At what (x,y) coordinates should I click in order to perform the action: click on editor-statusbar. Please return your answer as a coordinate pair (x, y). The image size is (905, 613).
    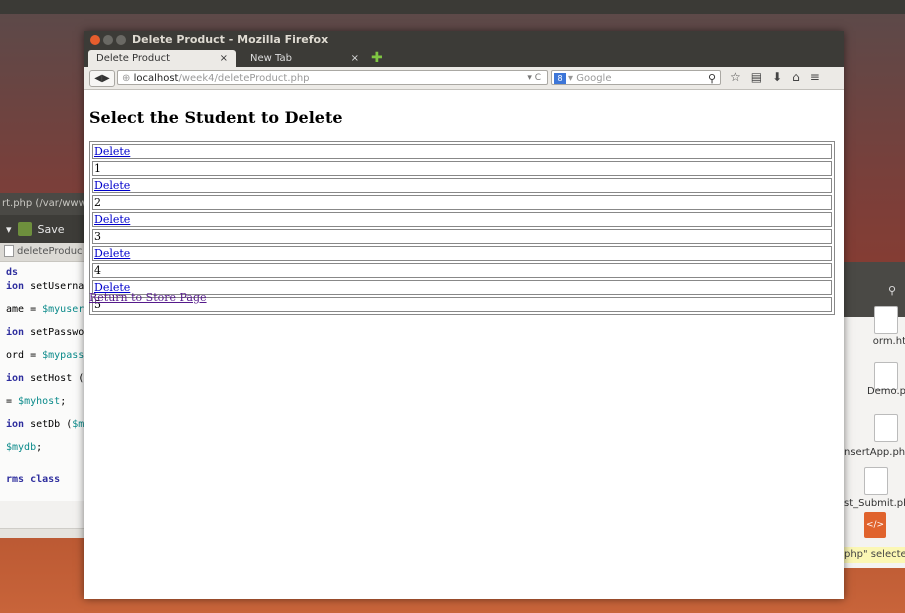
    Looking at the image, I should click on (43, 533).